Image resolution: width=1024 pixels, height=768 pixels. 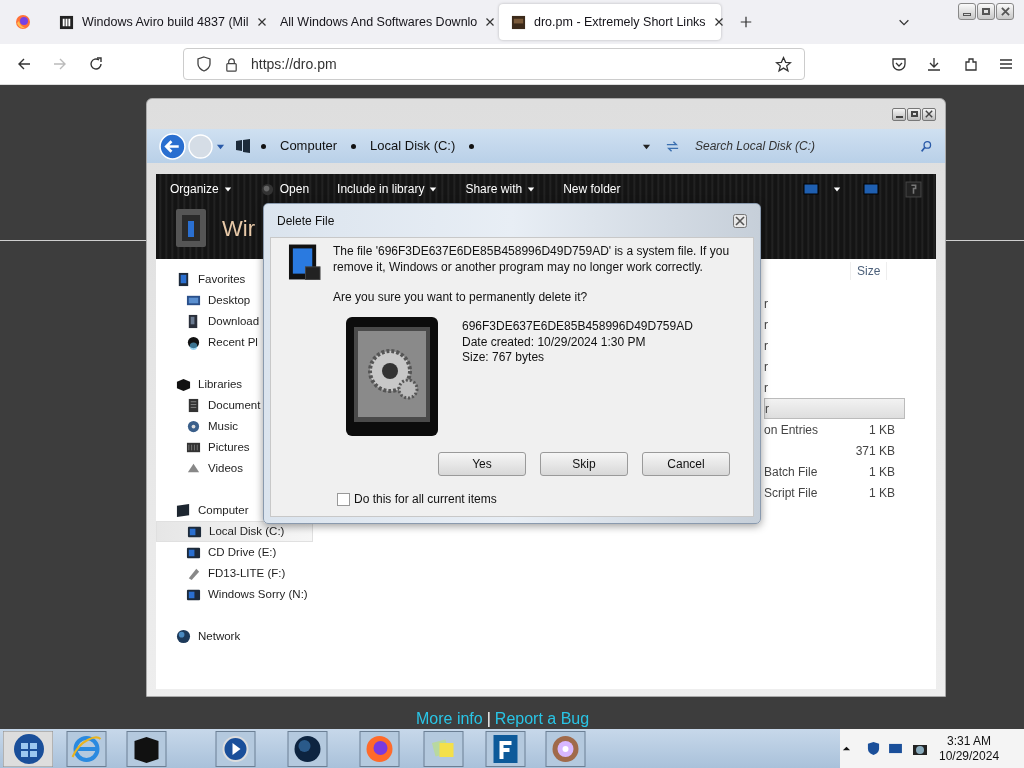 I want to click on dialog-title: Delete File, so click(x=306, y=221).